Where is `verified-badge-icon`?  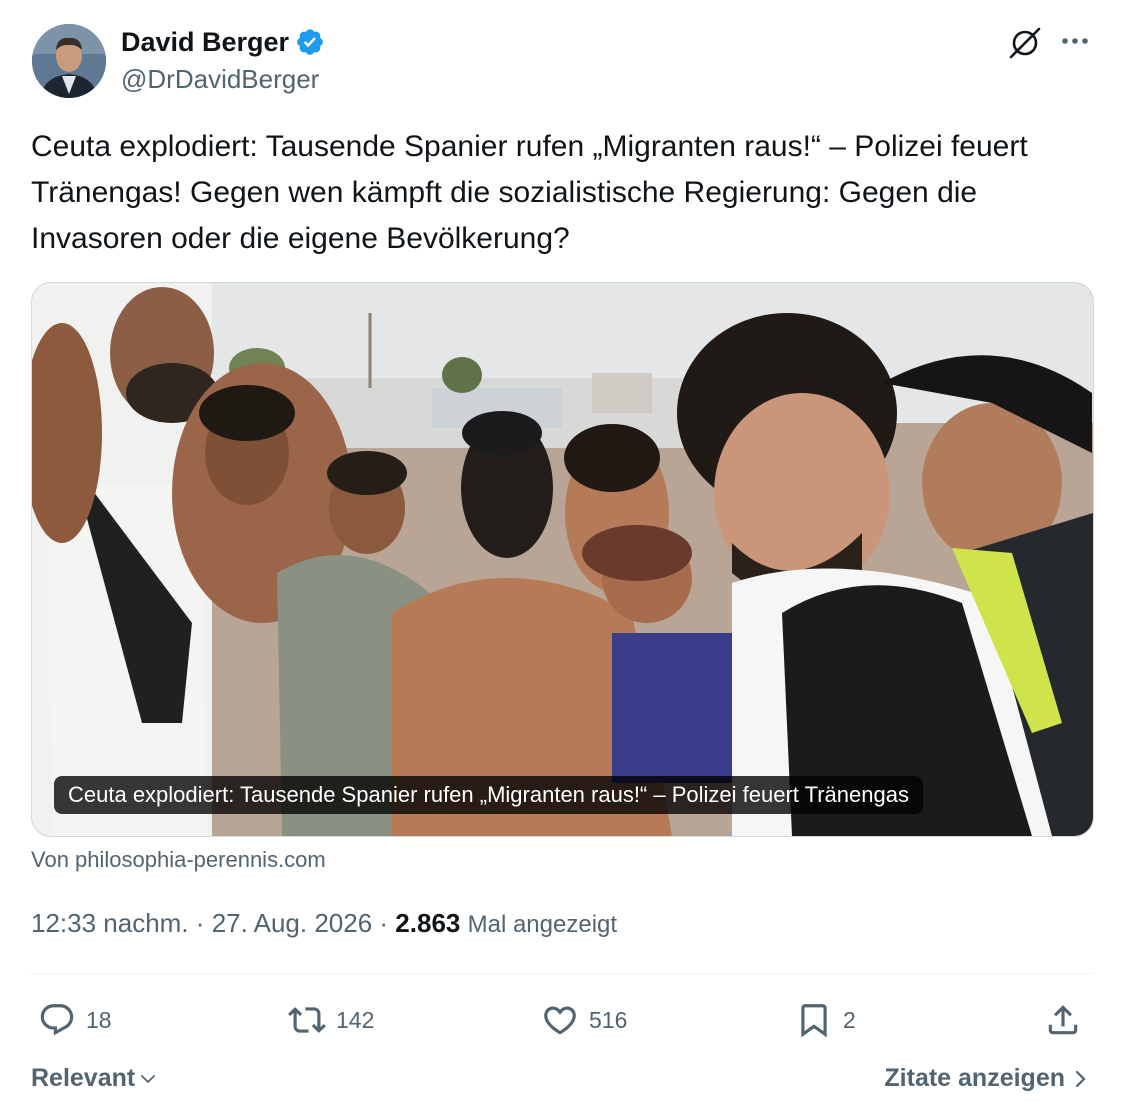 verified-badge-icon is located at coordinates (310, 42).